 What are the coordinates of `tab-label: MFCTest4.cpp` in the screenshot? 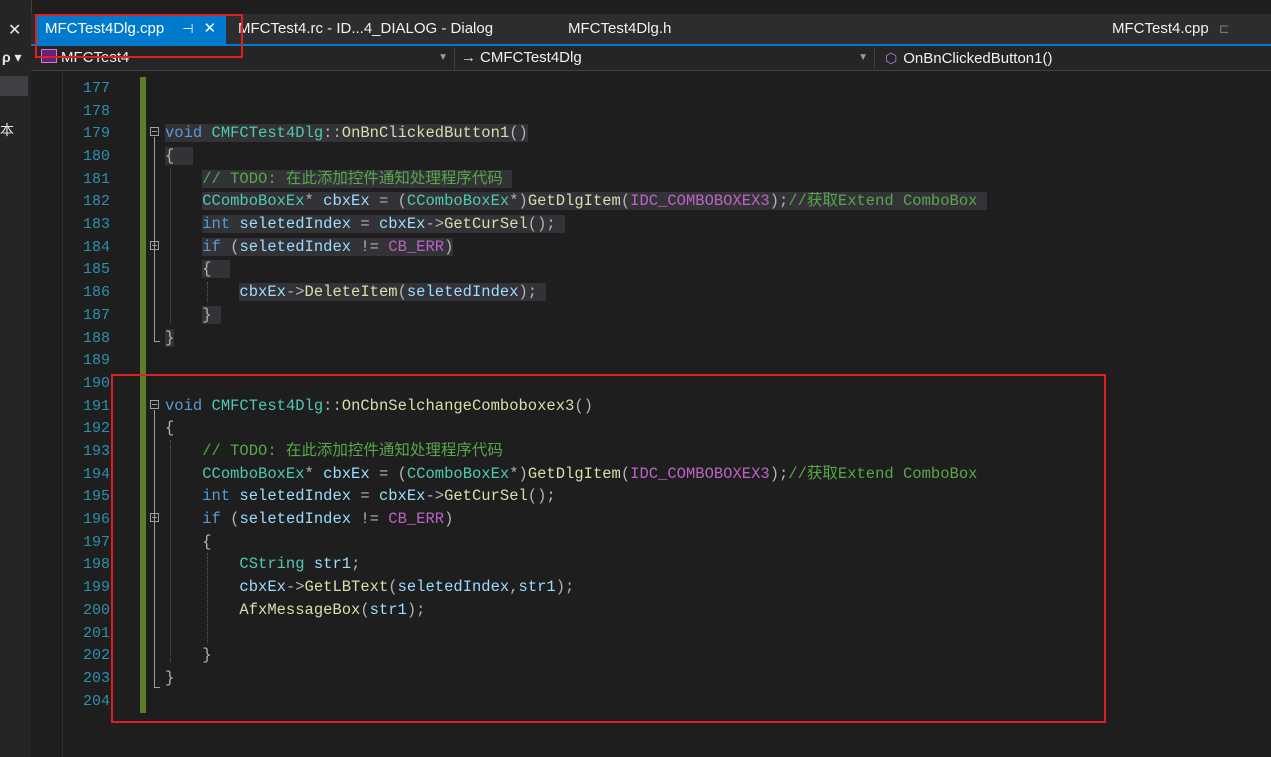 It's located at (1160, 28).